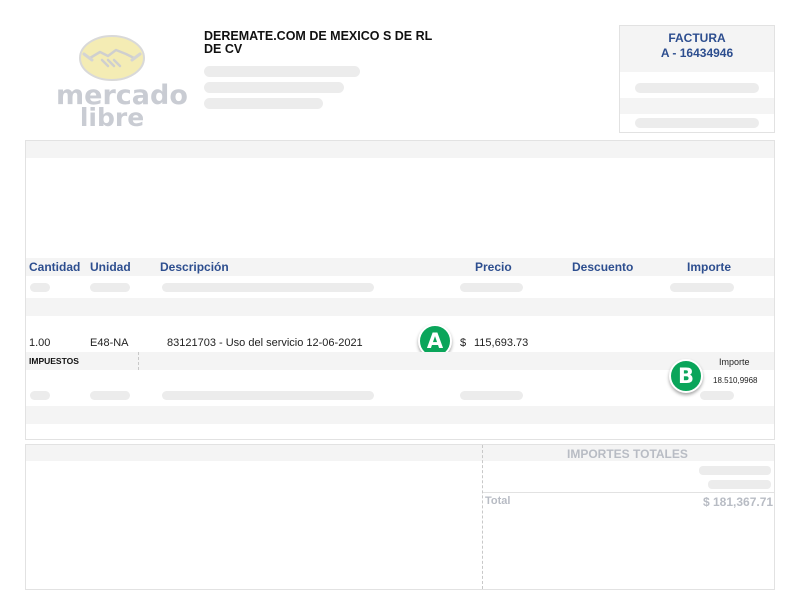  Describe the element at coordinates (482, 517) in the screenshot. I see `totals-divider` at that location.